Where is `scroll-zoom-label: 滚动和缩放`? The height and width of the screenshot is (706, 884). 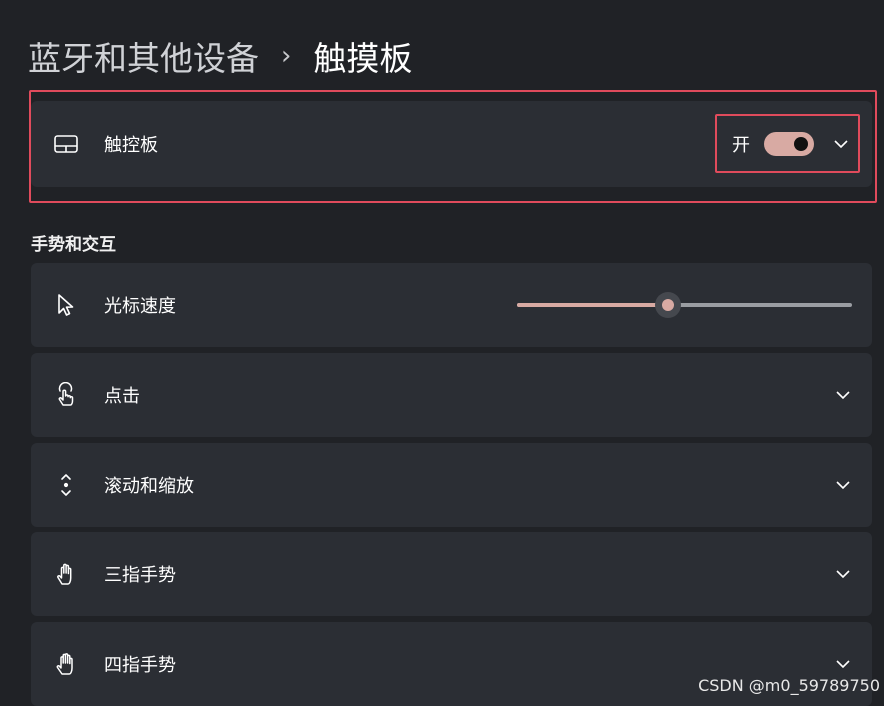 scroll-zoom-label: 滚动和缩放 is located at coordinates (149, 486).